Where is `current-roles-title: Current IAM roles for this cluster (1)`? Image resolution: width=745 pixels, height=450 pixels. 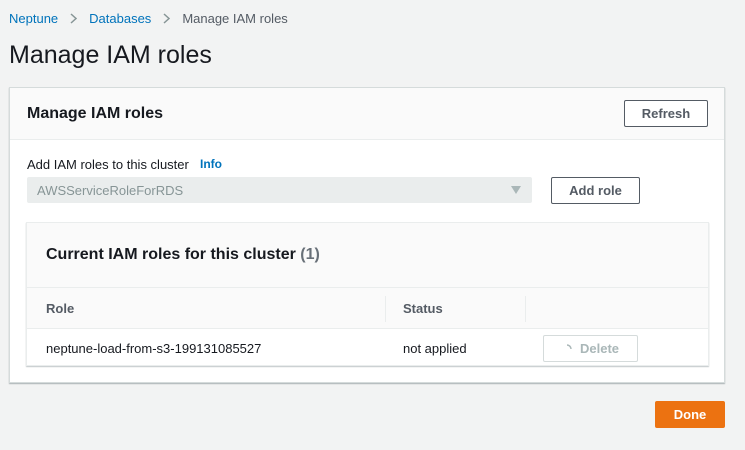 current-roles-title: Current IAM roles for this cluster (1) is located at coordinates (183, 255).